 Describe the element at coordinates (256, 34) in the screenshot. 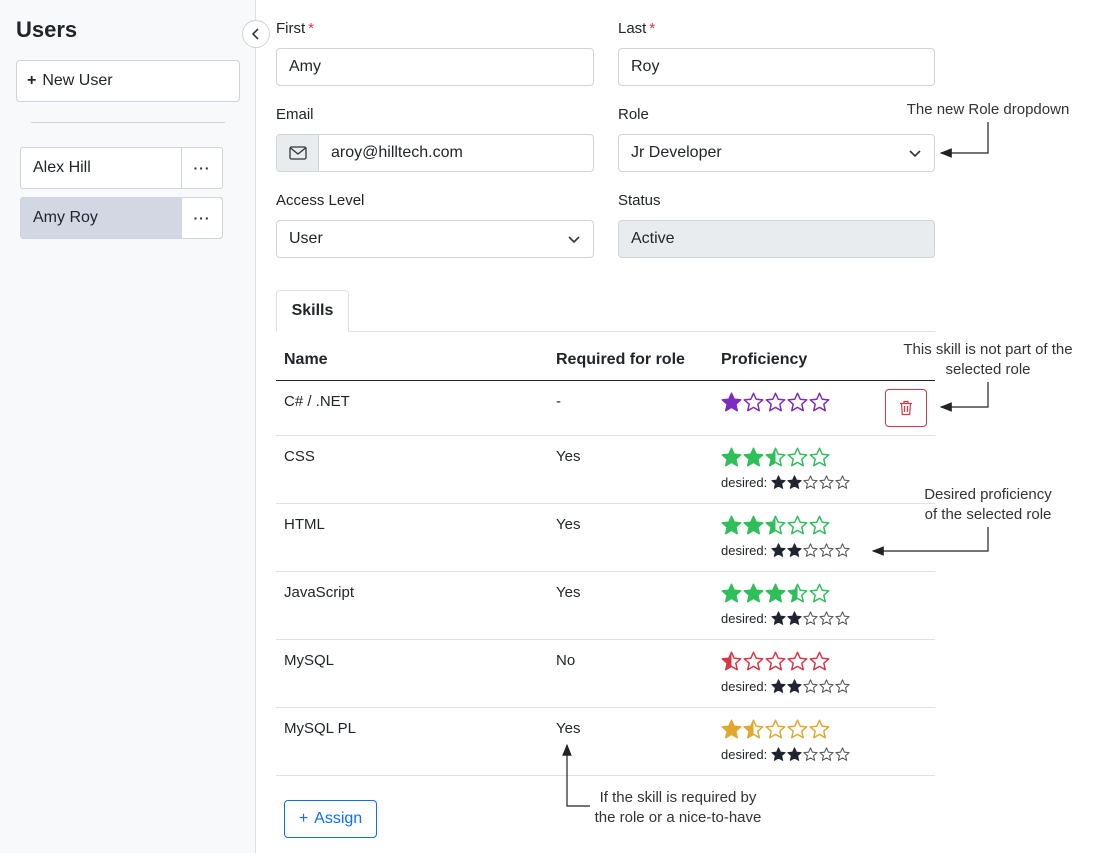

I see `collapse-sidebar-button` at that location.